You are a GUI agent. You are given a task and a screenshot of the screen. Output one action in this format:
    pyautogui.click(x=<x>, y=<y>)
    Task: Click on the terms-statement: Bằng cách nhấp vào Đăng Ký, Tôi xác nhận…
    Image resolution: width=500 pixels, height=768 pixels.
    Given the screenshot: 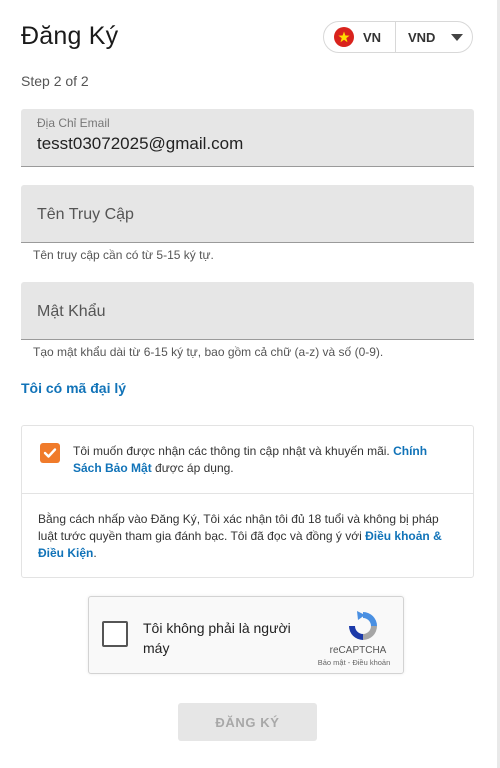 What is the action you would take?
    pyautogui.click(x=248, y=536)
    